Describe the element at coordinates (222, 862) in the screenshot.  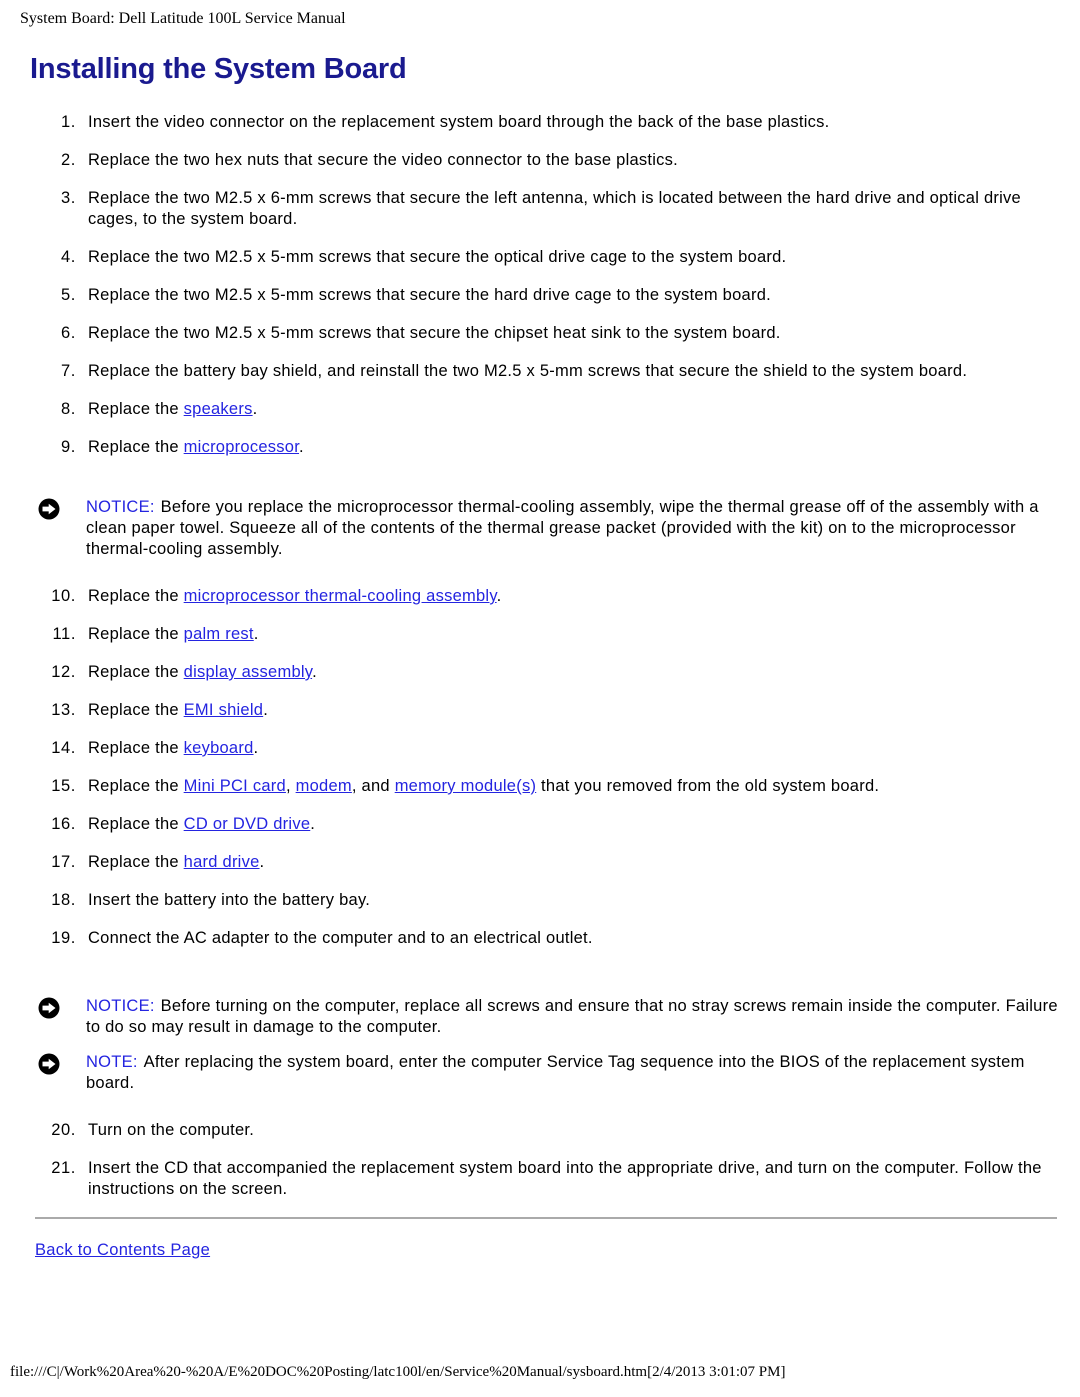
I see `step-link: hard drive` at that location.